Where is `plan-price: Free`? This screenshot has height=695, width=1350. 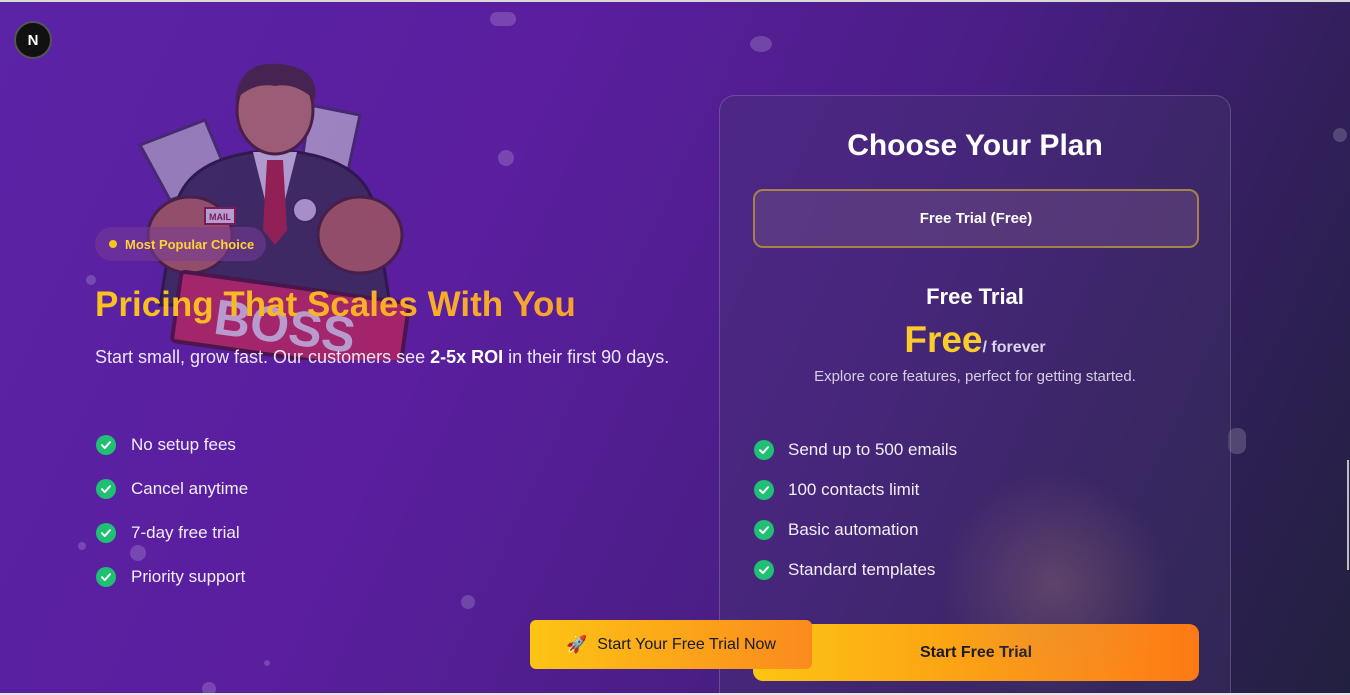 plan-price: Free is located at coordinates (943, 339).